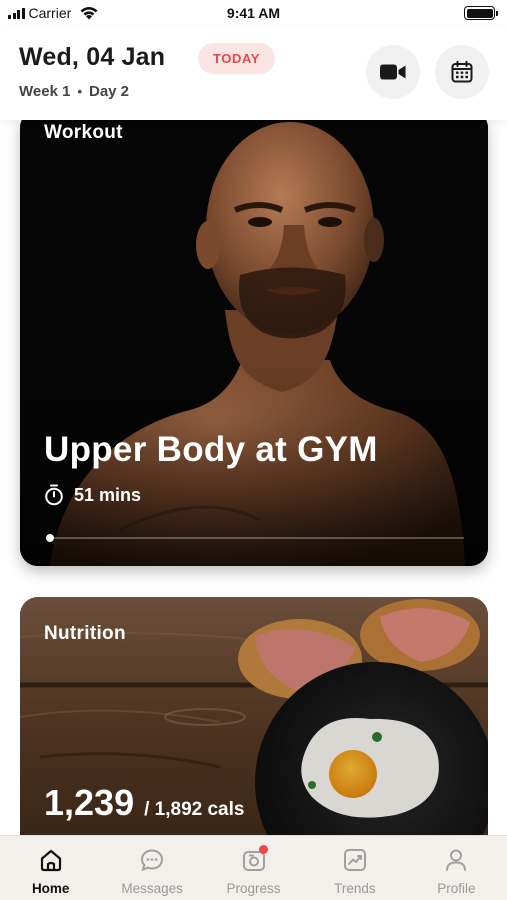  What do you see at coordinates (355, 888) in the screenshot?
I see `tab-label: Trends` at bounding box center [355, 888].